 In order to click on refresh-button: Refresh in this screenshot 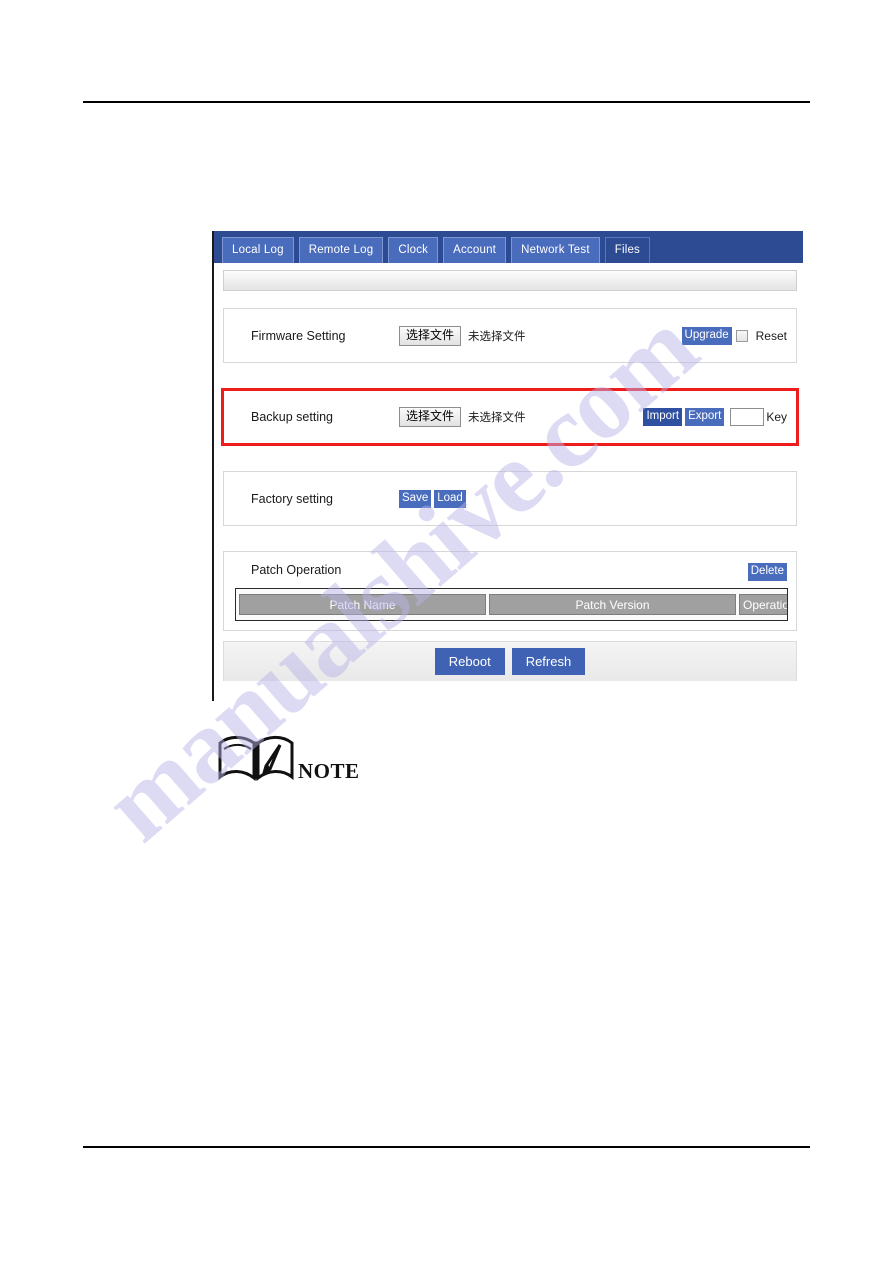, I will do `click(548, 661)`.